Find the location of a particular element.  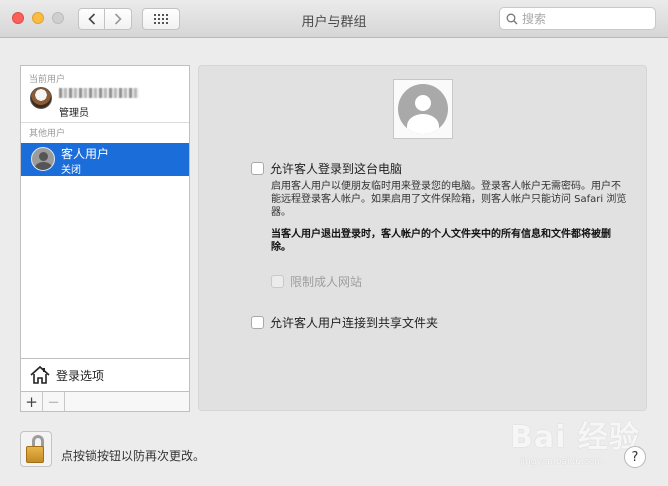

watermark-logo: Bai 经验 is located at coordinates (575, 437).